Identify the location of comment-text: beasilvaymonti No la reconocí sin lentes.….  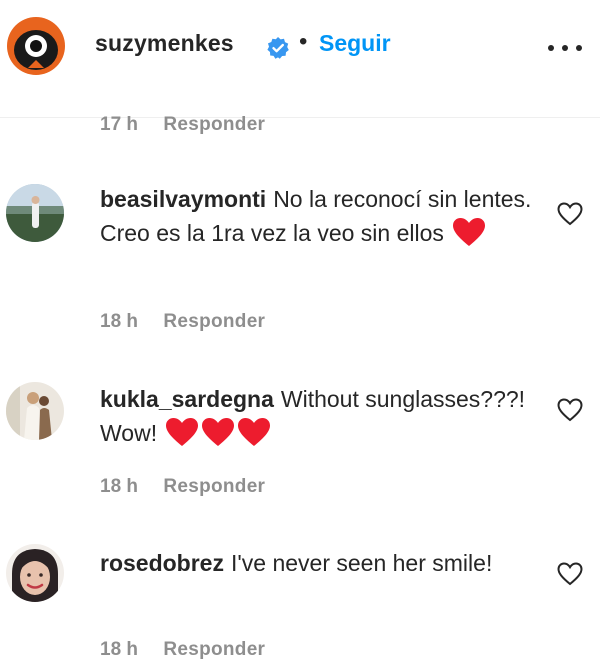
(320, 216).